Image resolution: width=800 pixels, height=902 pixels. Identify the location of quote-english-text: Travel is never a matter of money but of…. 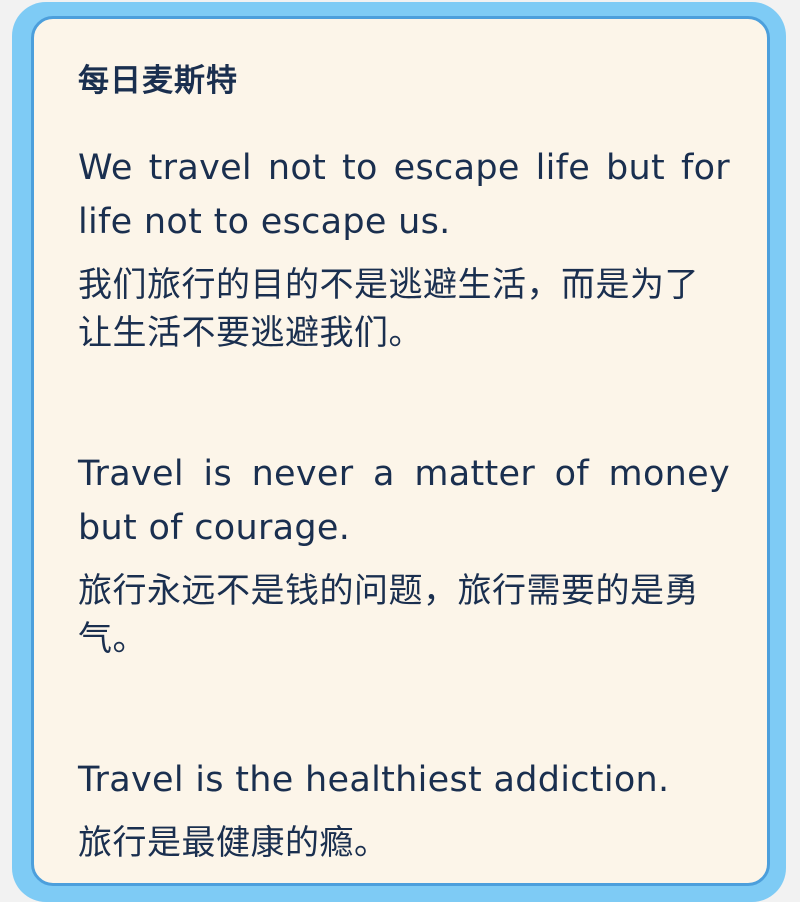
(404, 501).